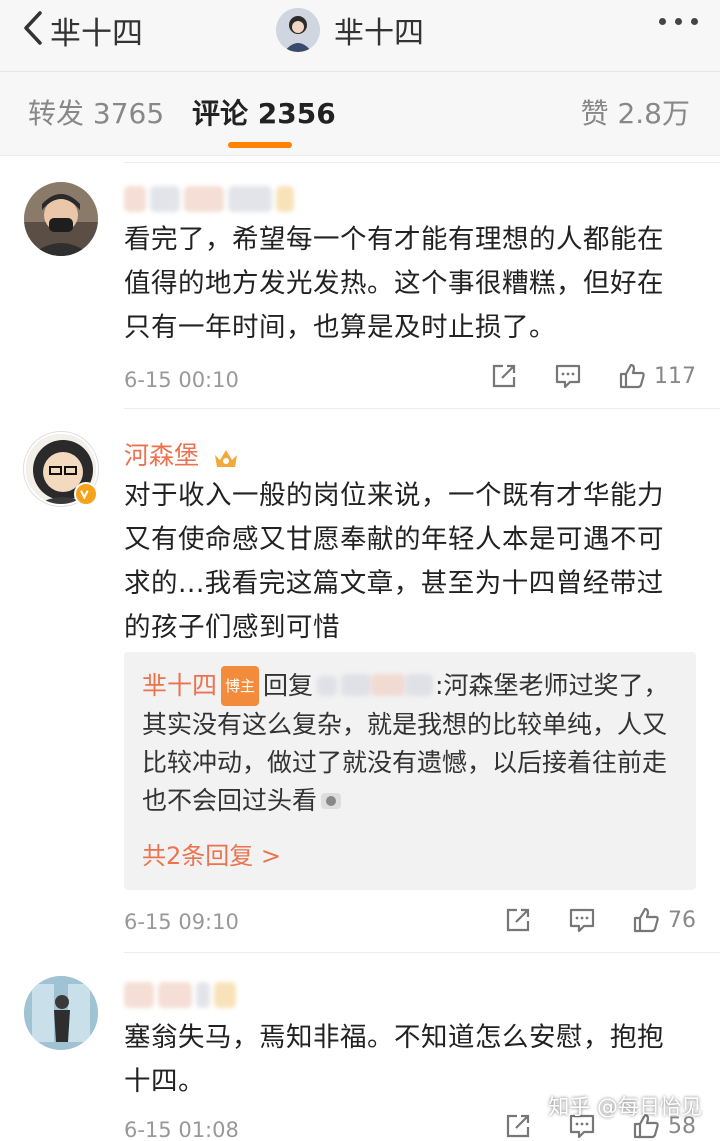  I want to click on username: 河森堡, so click(181, 454).